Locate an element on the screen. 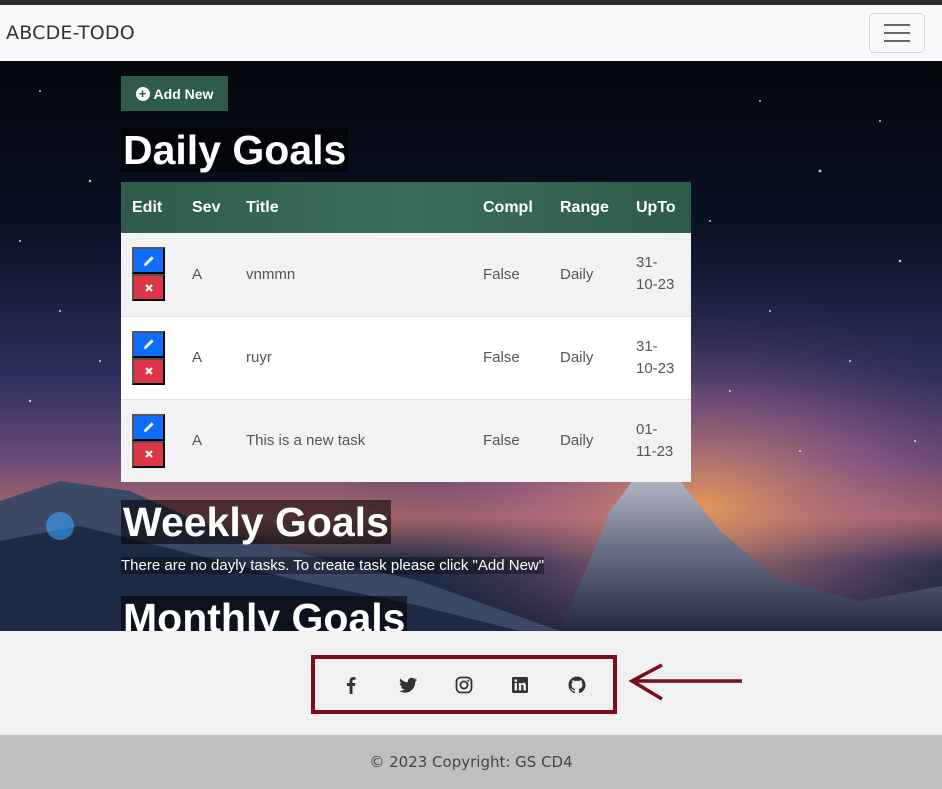 Image resolution: width=942 pixels, height=789 pixels. col-compl: Compl is located at coordinates (508, 207).